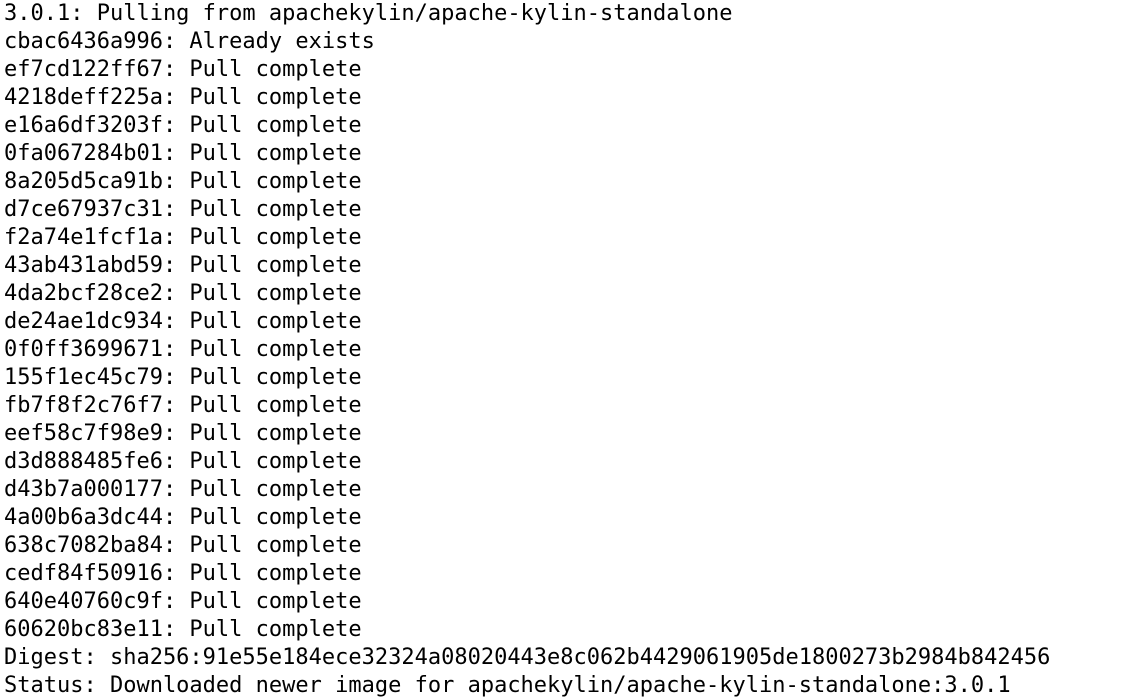 This screenshot has width=1122, height=700. What do you see at coordinates (183, 237) in the screenshot?
I see `layer-line: f2a74e1fcf1a: Pull complete` at bounding box center [183, 237].